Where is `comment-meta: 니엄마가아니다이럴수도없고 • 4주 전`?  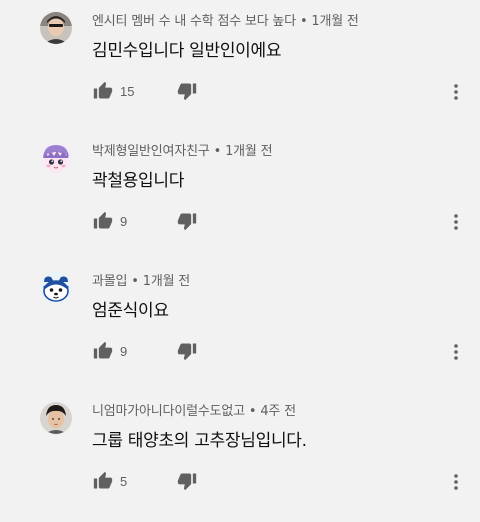 comment-meta: 니엄마가아니다이럴수도없고 • 4주 전 is located at coordinates (194, 409).